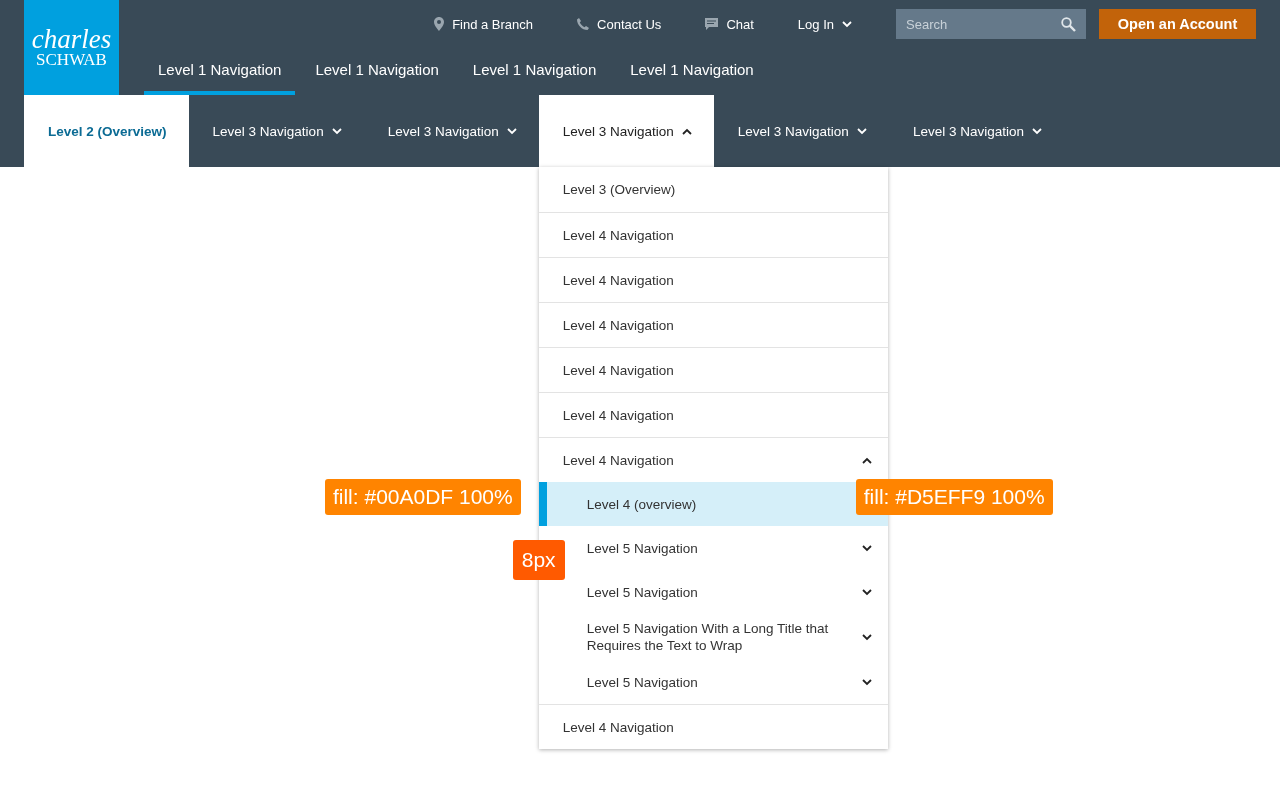 The width and height of the screenshot is (1280, 790). What do you see at coordinates (422, 497) in the screenshot?
I see `annotation-tooltip: fill: #00A0DF 100%` at bounding box center [422, 497].